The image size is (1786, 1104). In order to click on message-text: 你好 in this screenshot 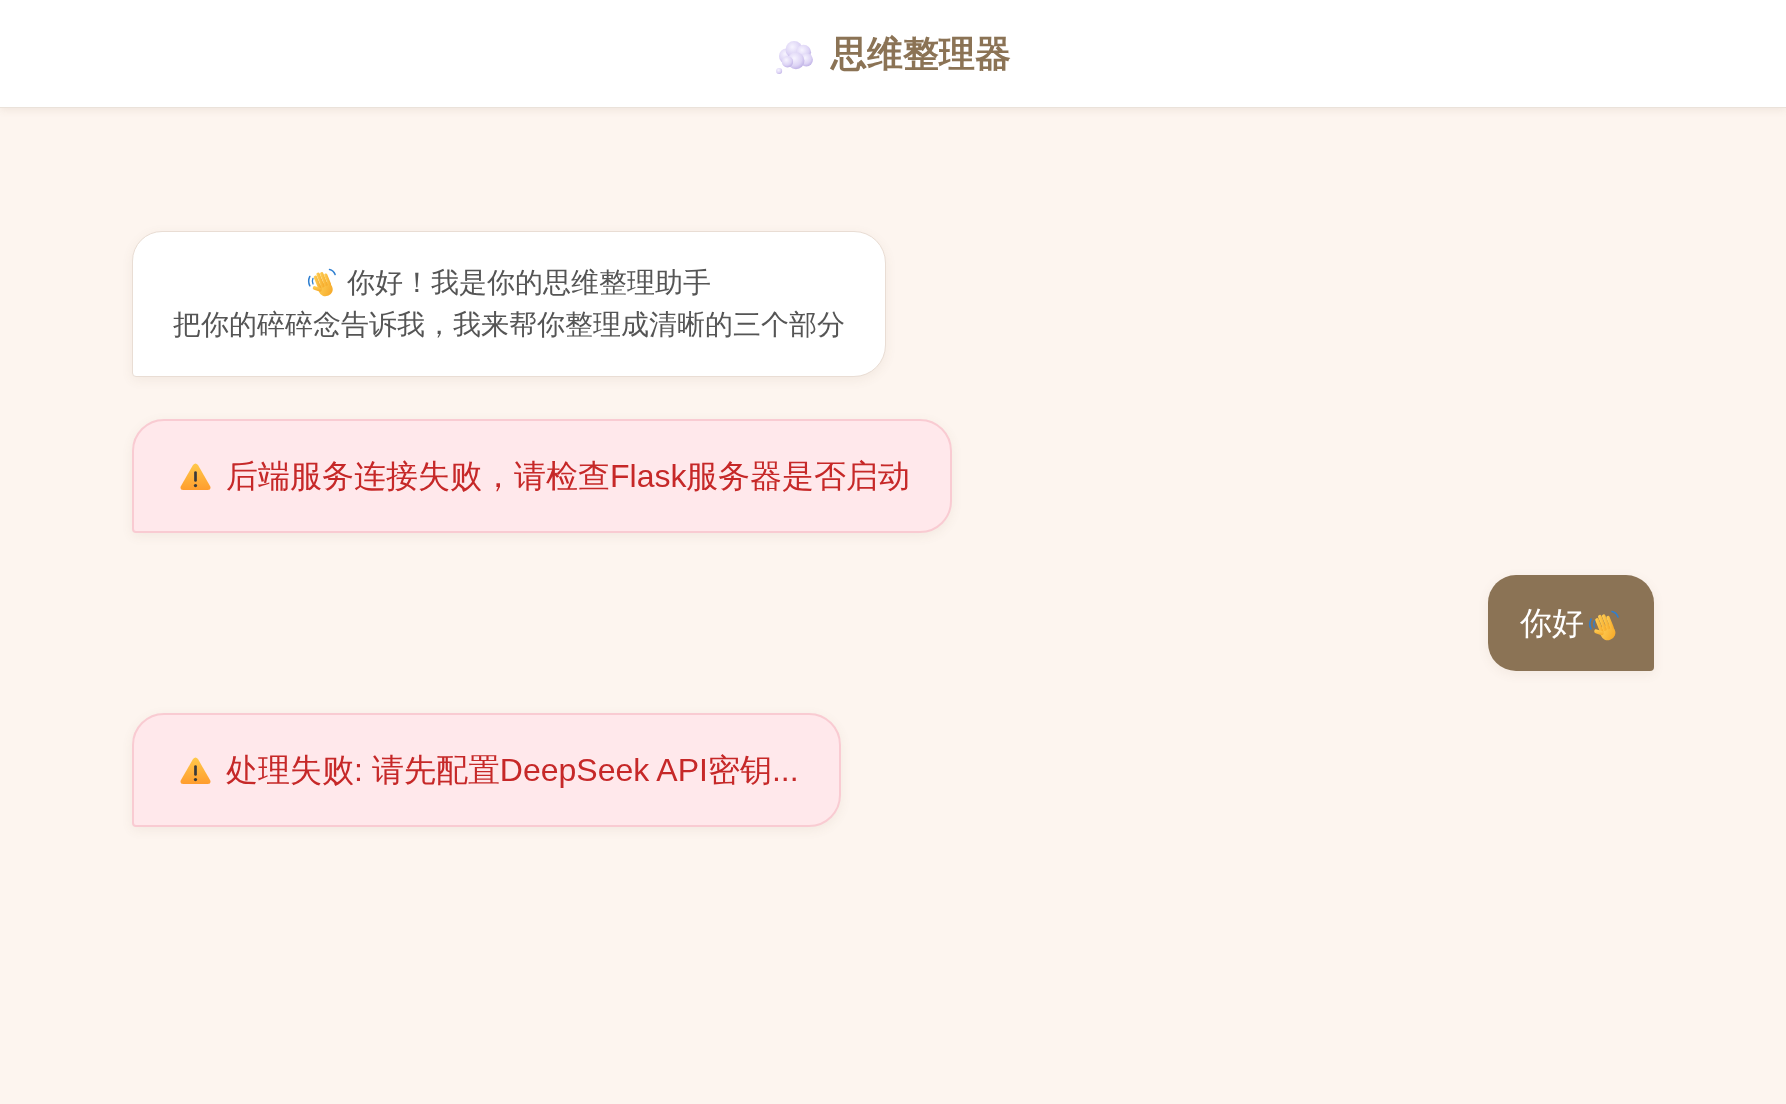, I will do `click(1552, 623)`.